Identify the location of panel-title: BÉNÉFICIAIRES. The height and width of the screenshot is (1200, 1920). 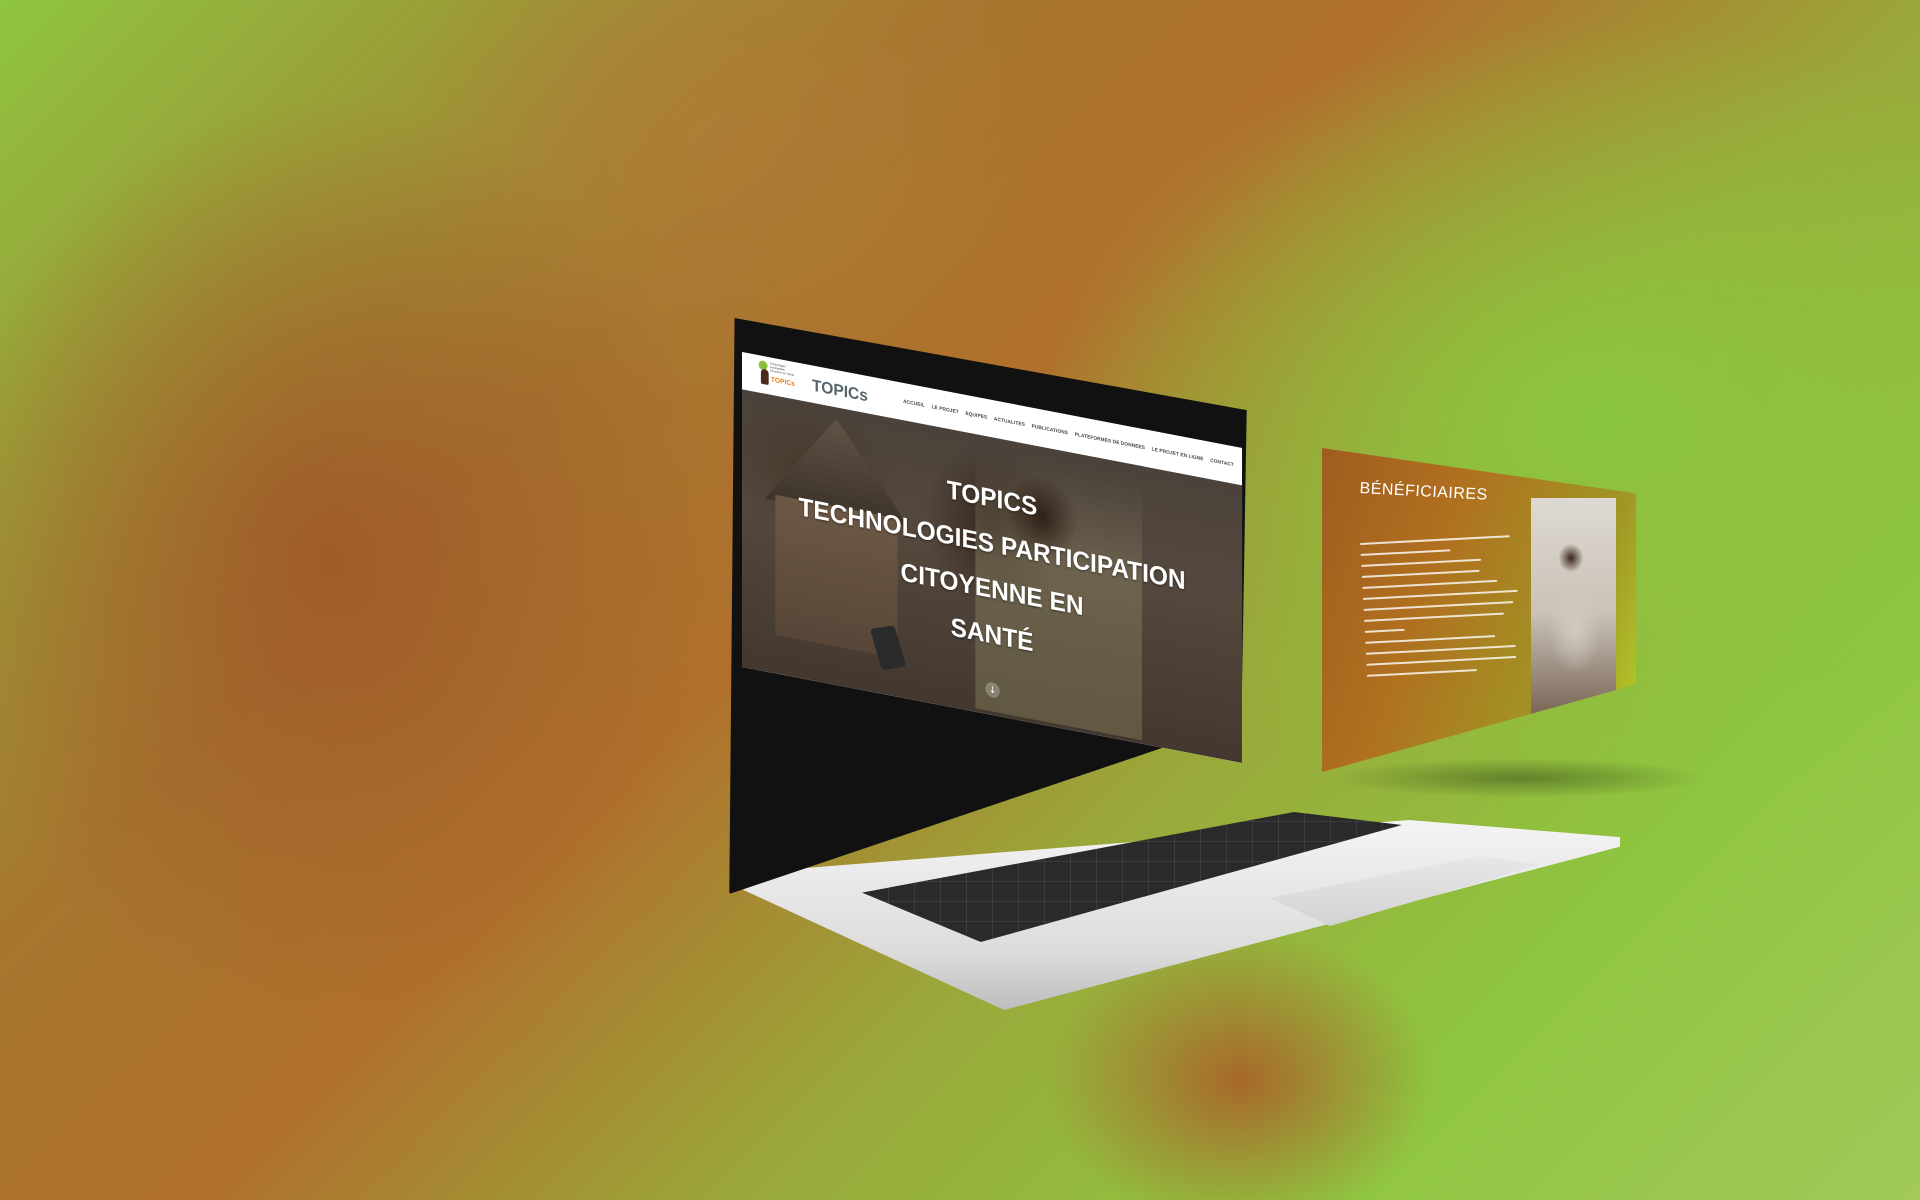
(1424, 492).